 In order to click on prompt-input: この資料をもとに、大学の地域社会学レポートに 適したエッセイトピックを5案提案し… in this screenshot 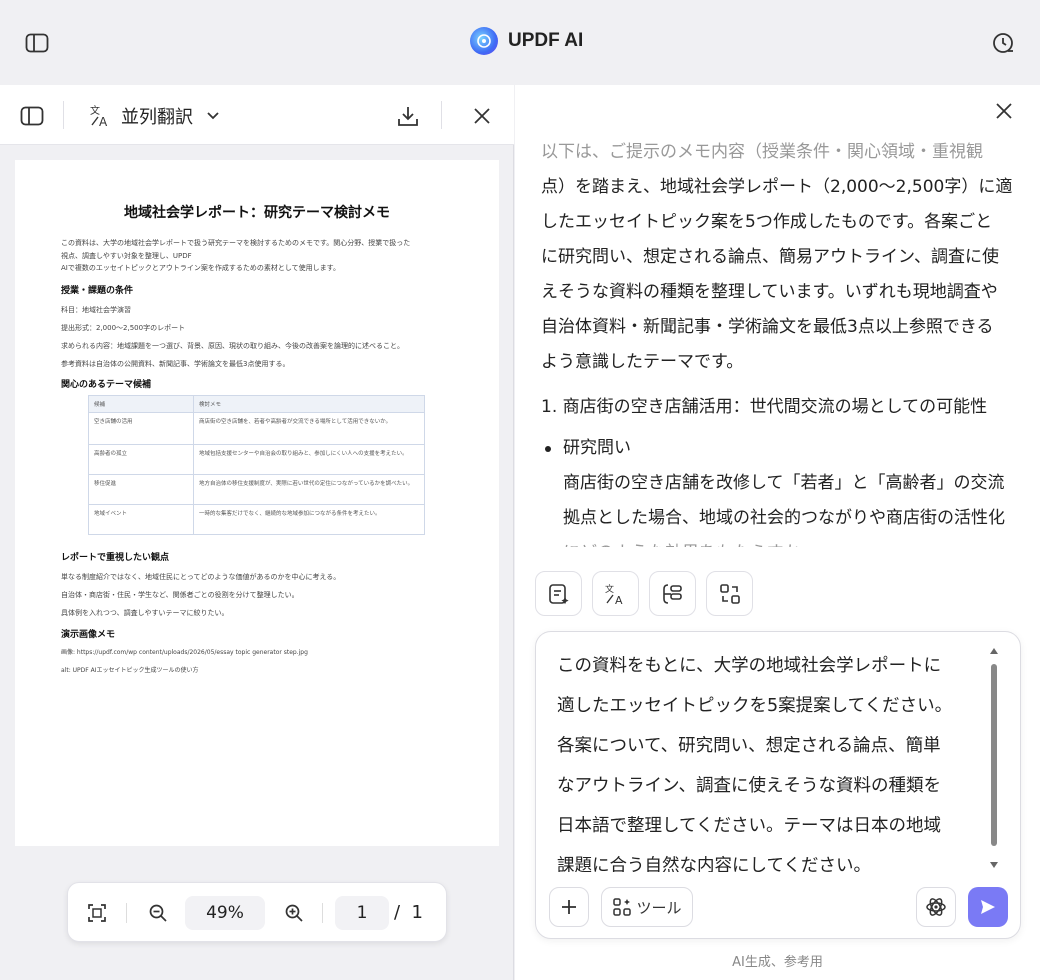, I will do `click(767, 759)`.